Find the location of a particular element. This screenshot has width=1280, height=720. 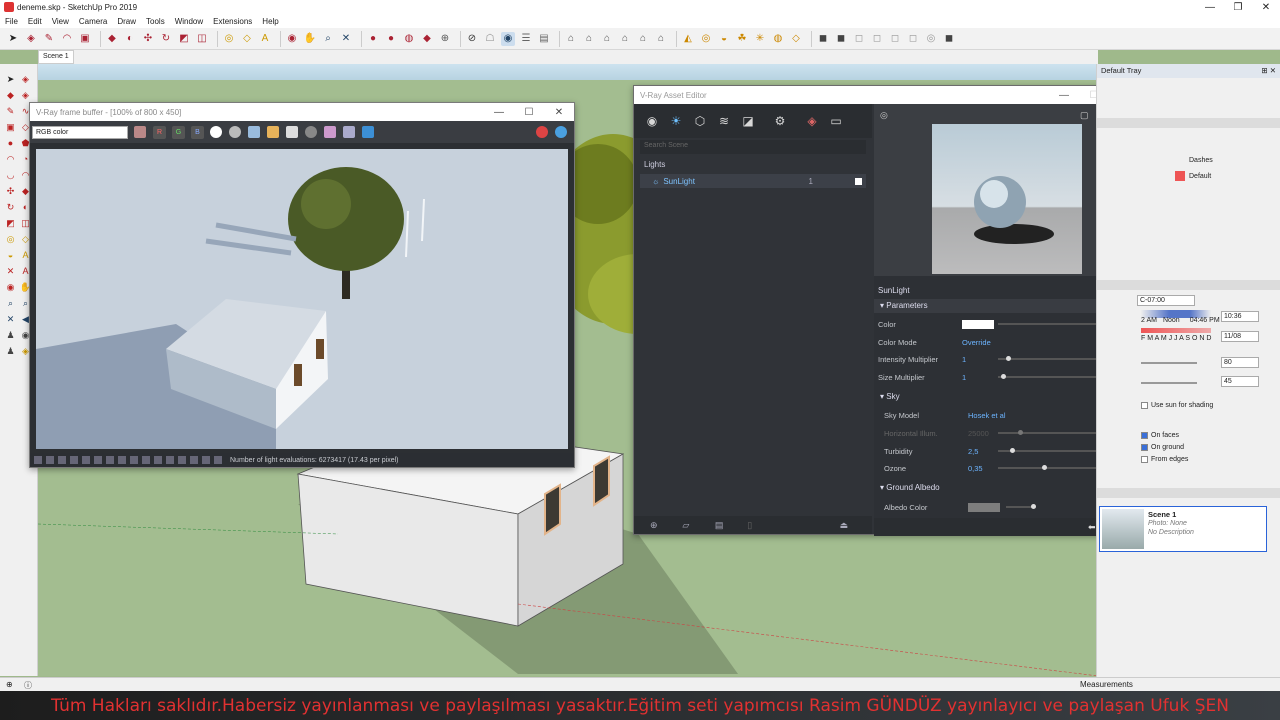

text-tool-icon: A is located at coordinates (265, 39).